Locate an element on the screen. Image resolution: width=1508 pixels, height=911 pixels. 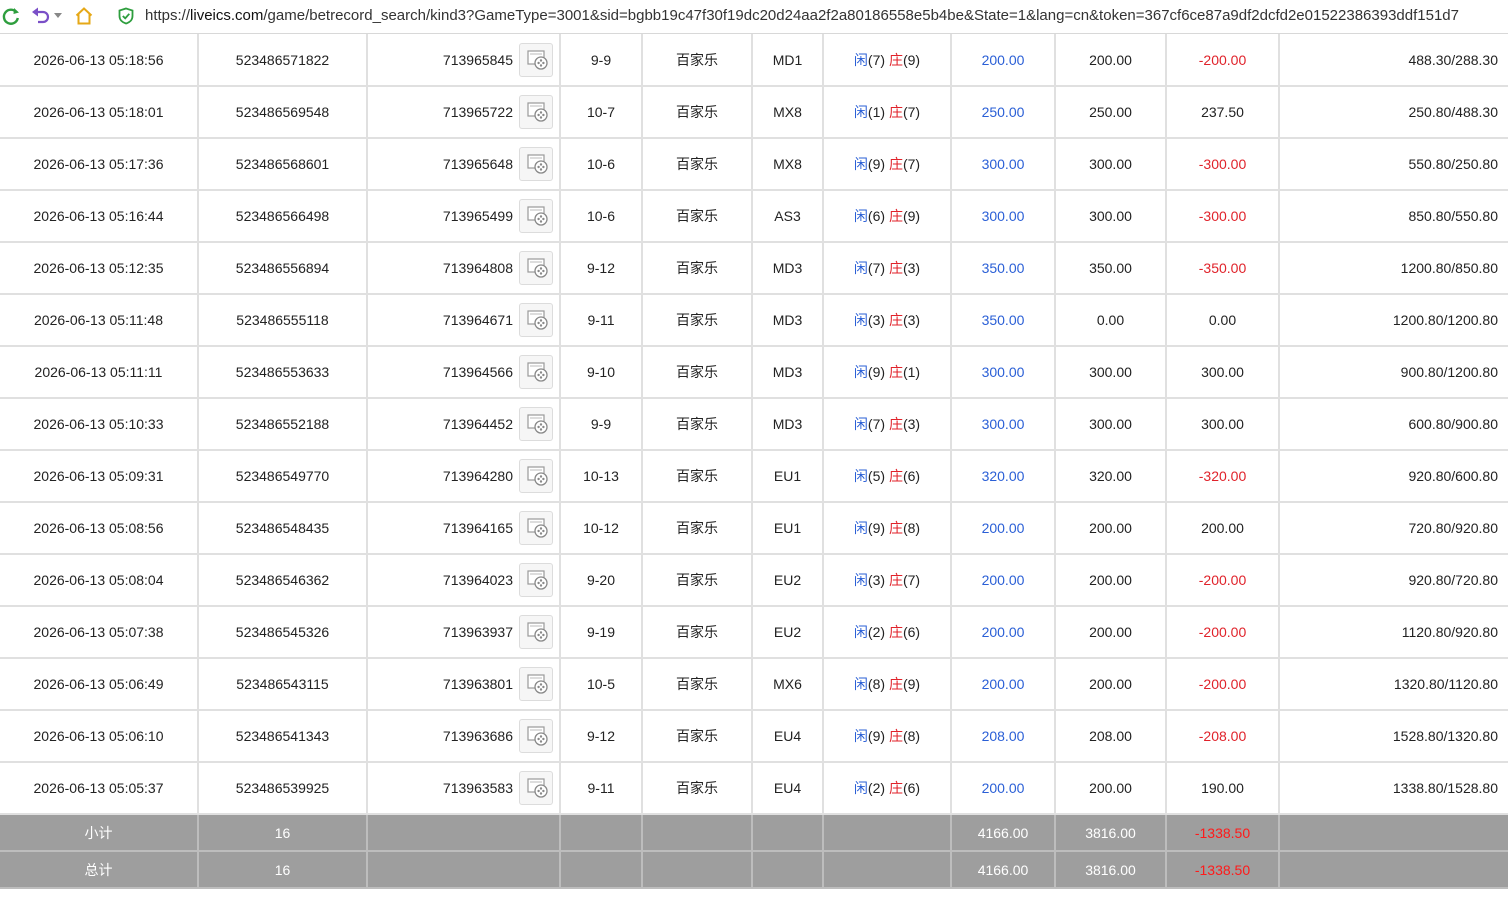
bet-number: 523486539925 is located at coordinates (283, 788).